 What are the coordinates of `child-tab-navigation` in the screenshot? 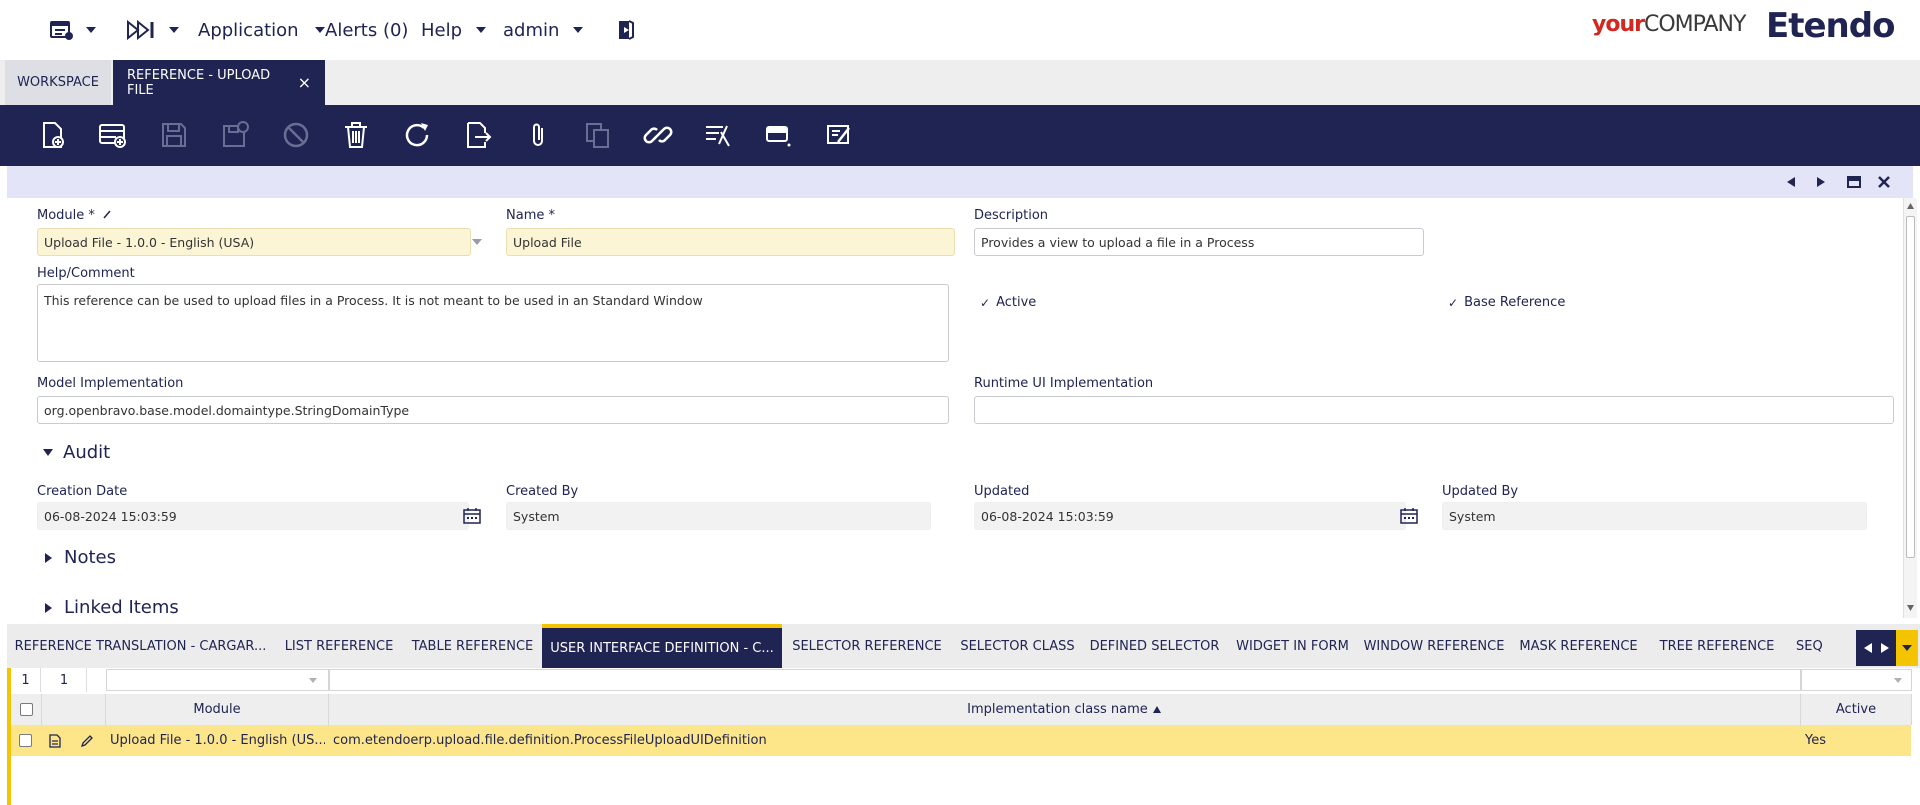 It's located at (1887, 648).